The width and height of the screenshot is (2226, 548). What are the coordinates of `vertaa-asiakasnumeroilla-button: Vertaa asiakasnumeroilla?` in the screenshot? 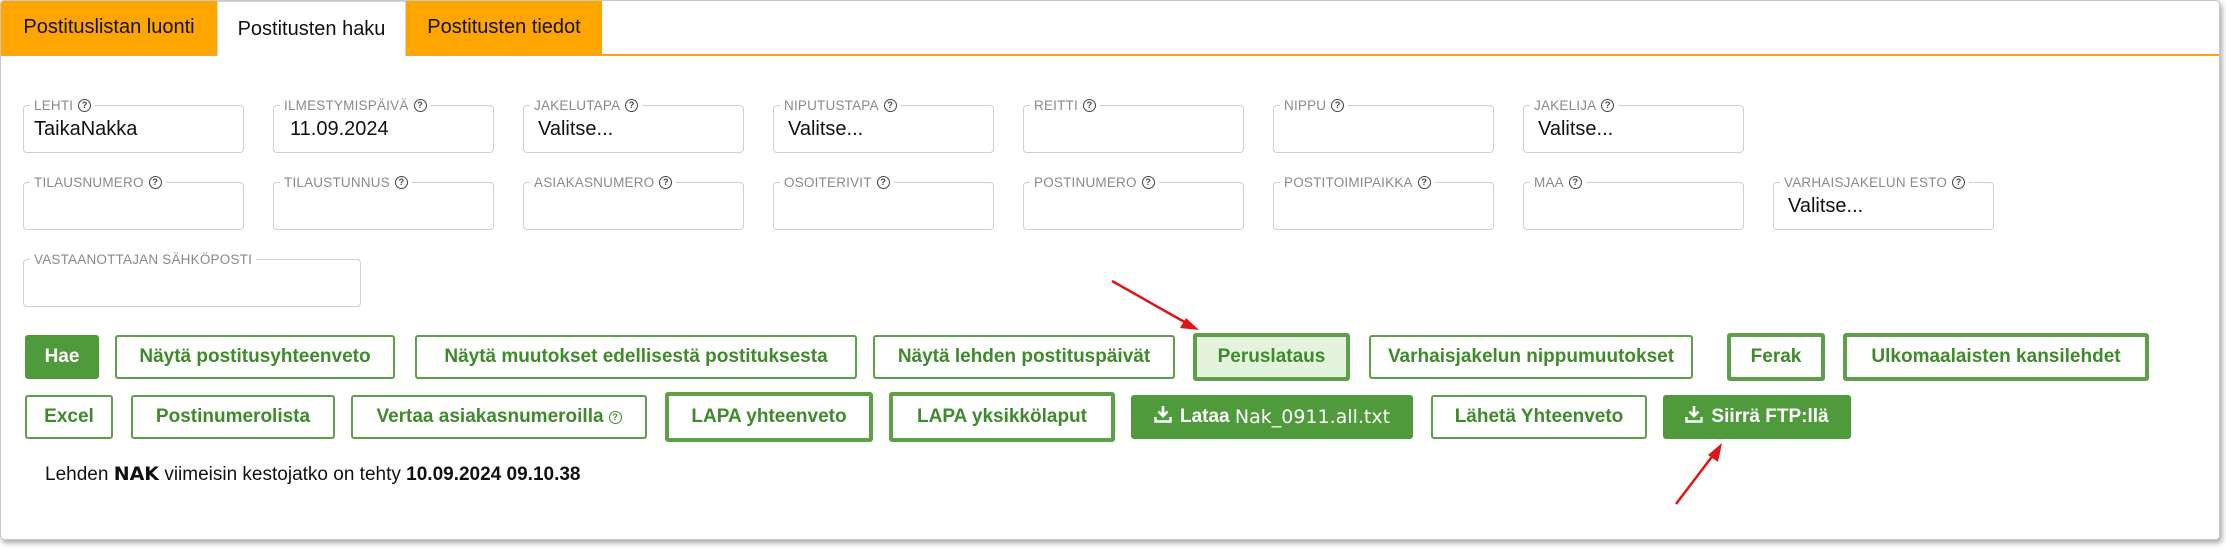 It's located at (499, 417).